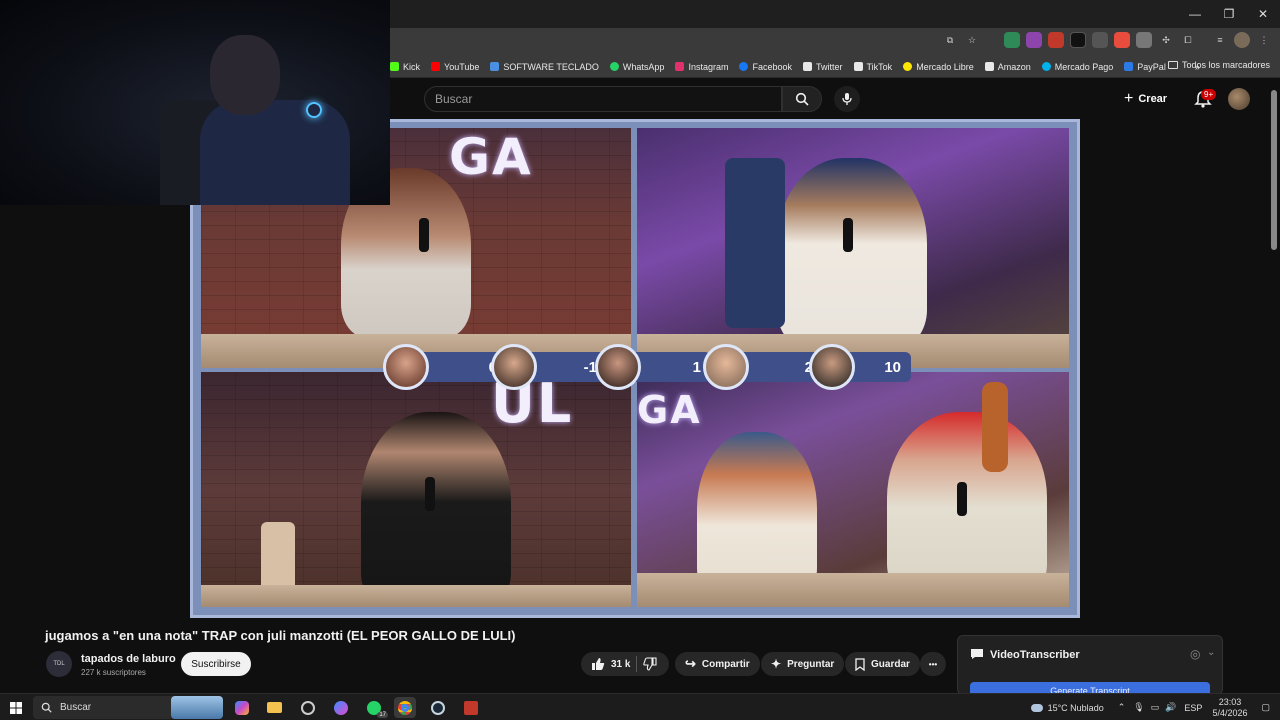 Image resolution: width=1280 pixels, height=720 pixels. What do you see at coordinates (1209, 94) in the screenshot?
I see `notifications-badge: 9+` at bounding box center [1209, 94].